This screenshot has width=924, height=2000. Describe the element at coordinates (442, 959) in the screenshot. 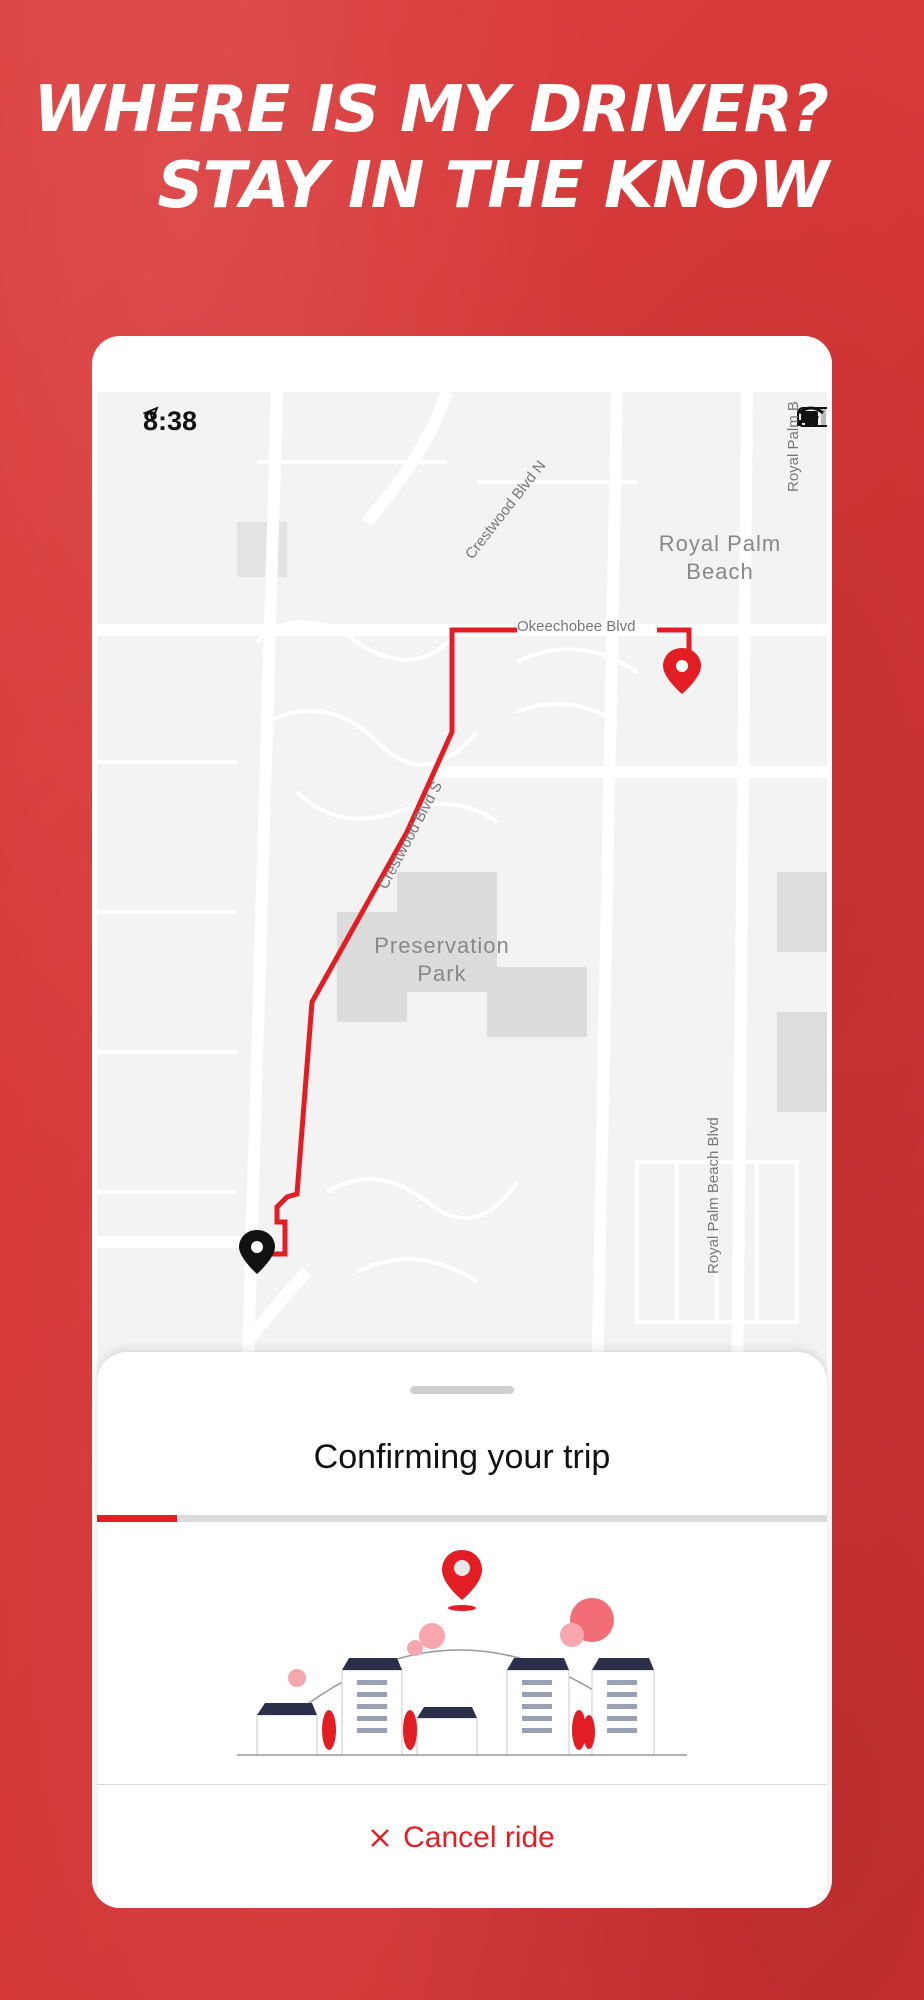

I see `map-label-preservation-park: Preservation Park` at that location.